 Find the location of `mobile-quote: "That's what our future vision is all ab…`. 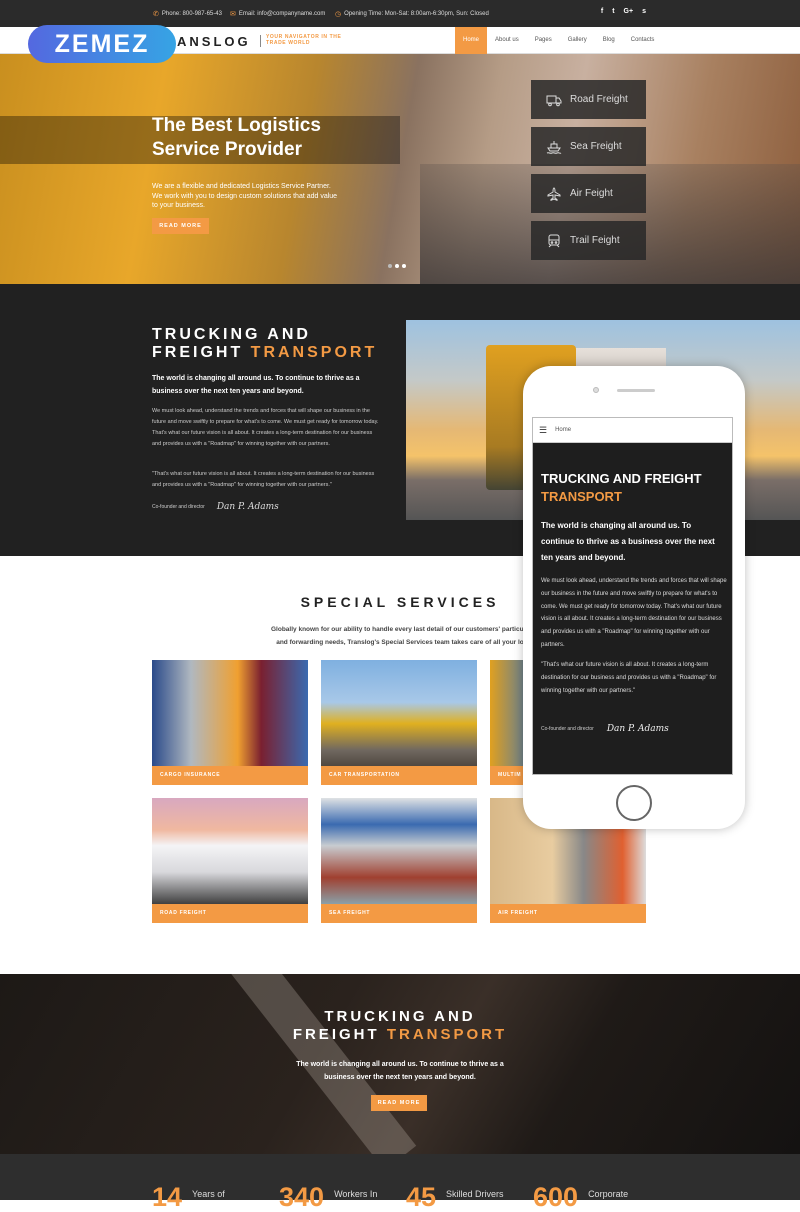

mobile-quote: "That's what our future vision is all ab… is located at coordinates (629, 678).